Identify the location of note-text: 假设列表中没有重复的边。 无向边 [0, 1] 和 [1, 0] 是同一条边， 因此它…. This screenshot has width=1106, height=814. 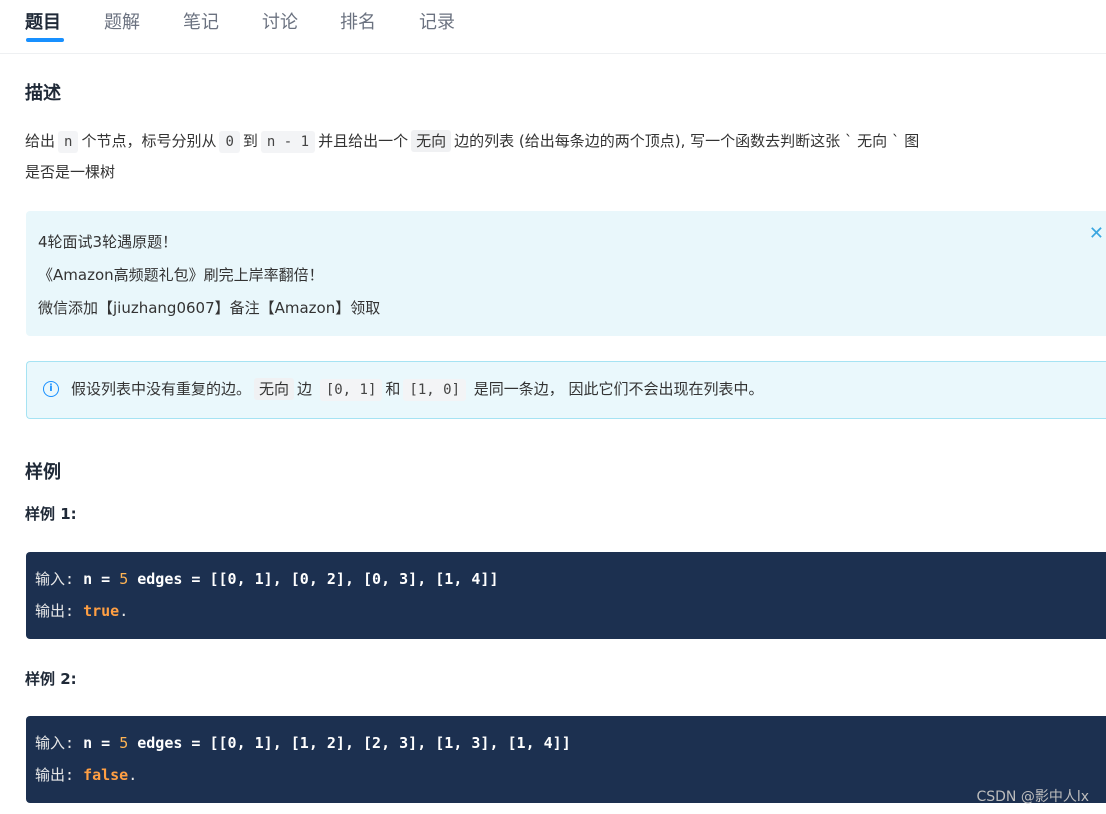
(417, 389).